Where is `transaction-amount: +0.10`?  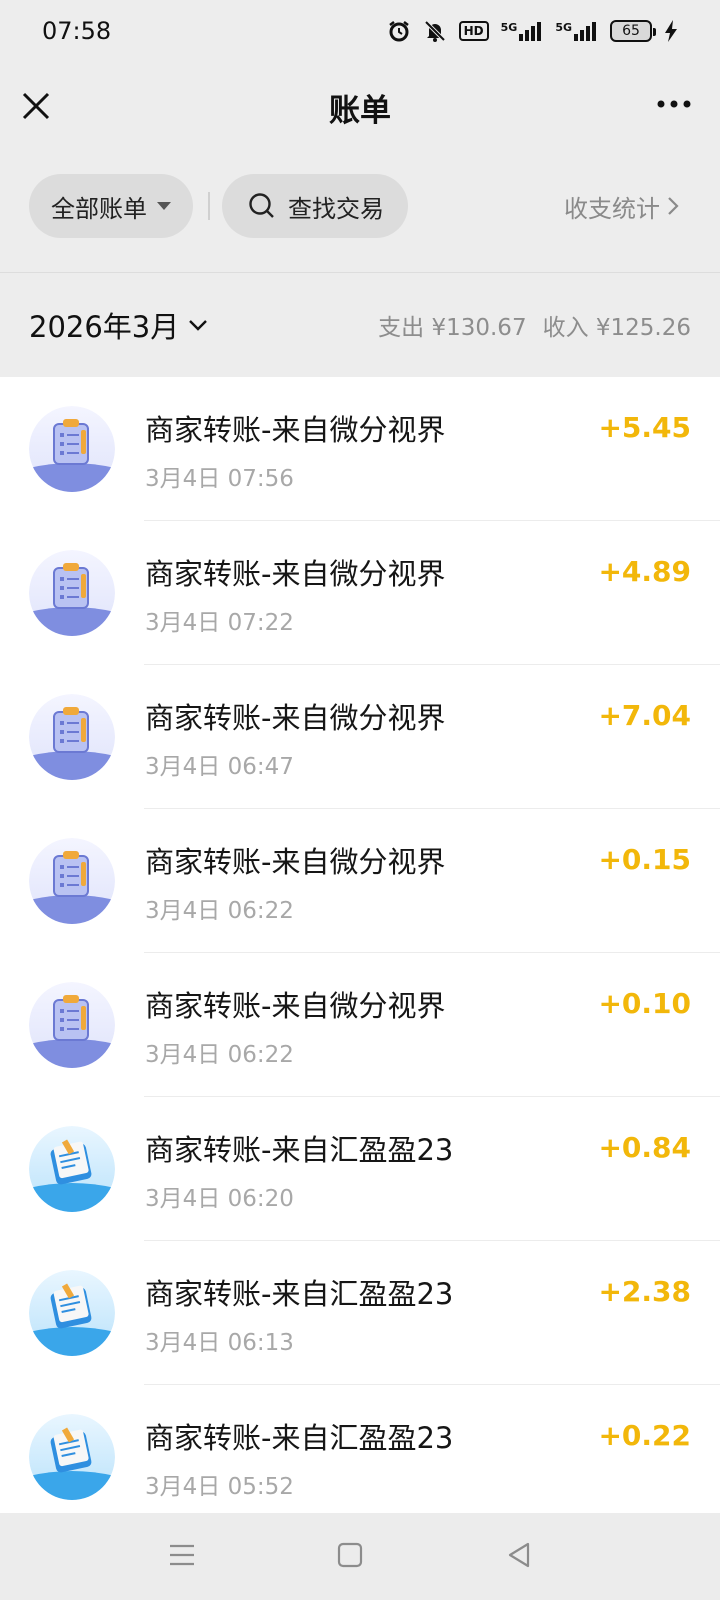 transaction-amount: +0.10 is located at coordinates (644, 1003).